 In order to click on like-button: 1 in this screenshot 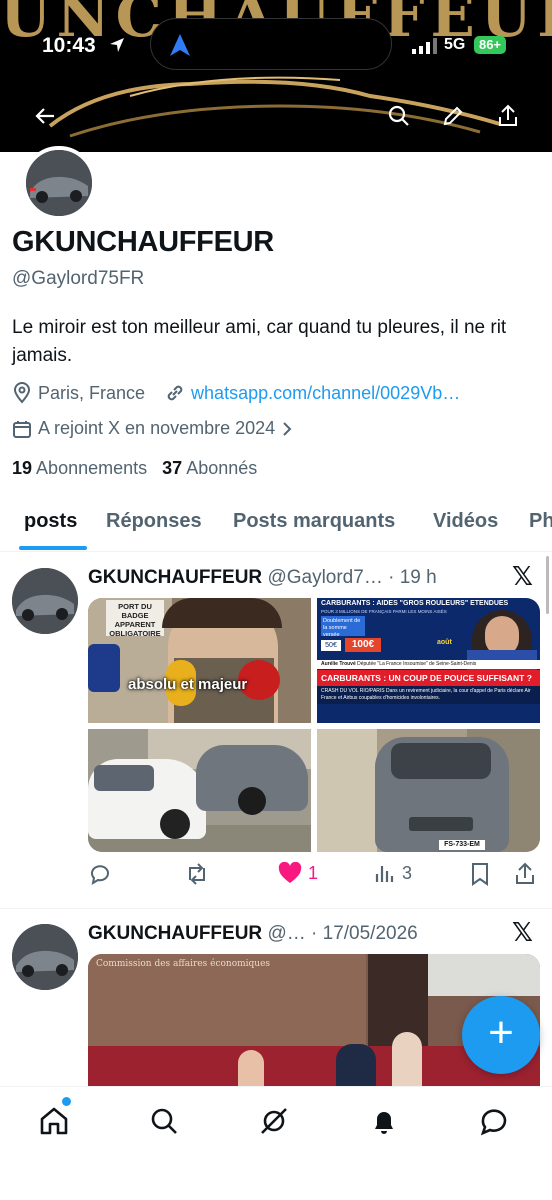, I will do `click(298, 873)`.